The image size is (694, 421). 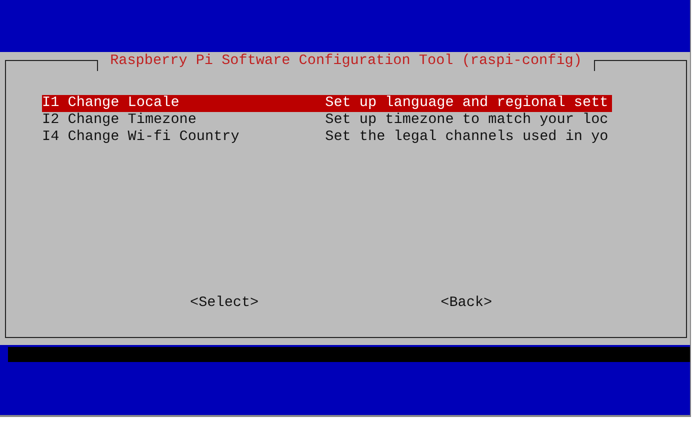 I want to click on menu-item: I1 Change Locale Set up language and regional sett, so click(x=327, y=103).